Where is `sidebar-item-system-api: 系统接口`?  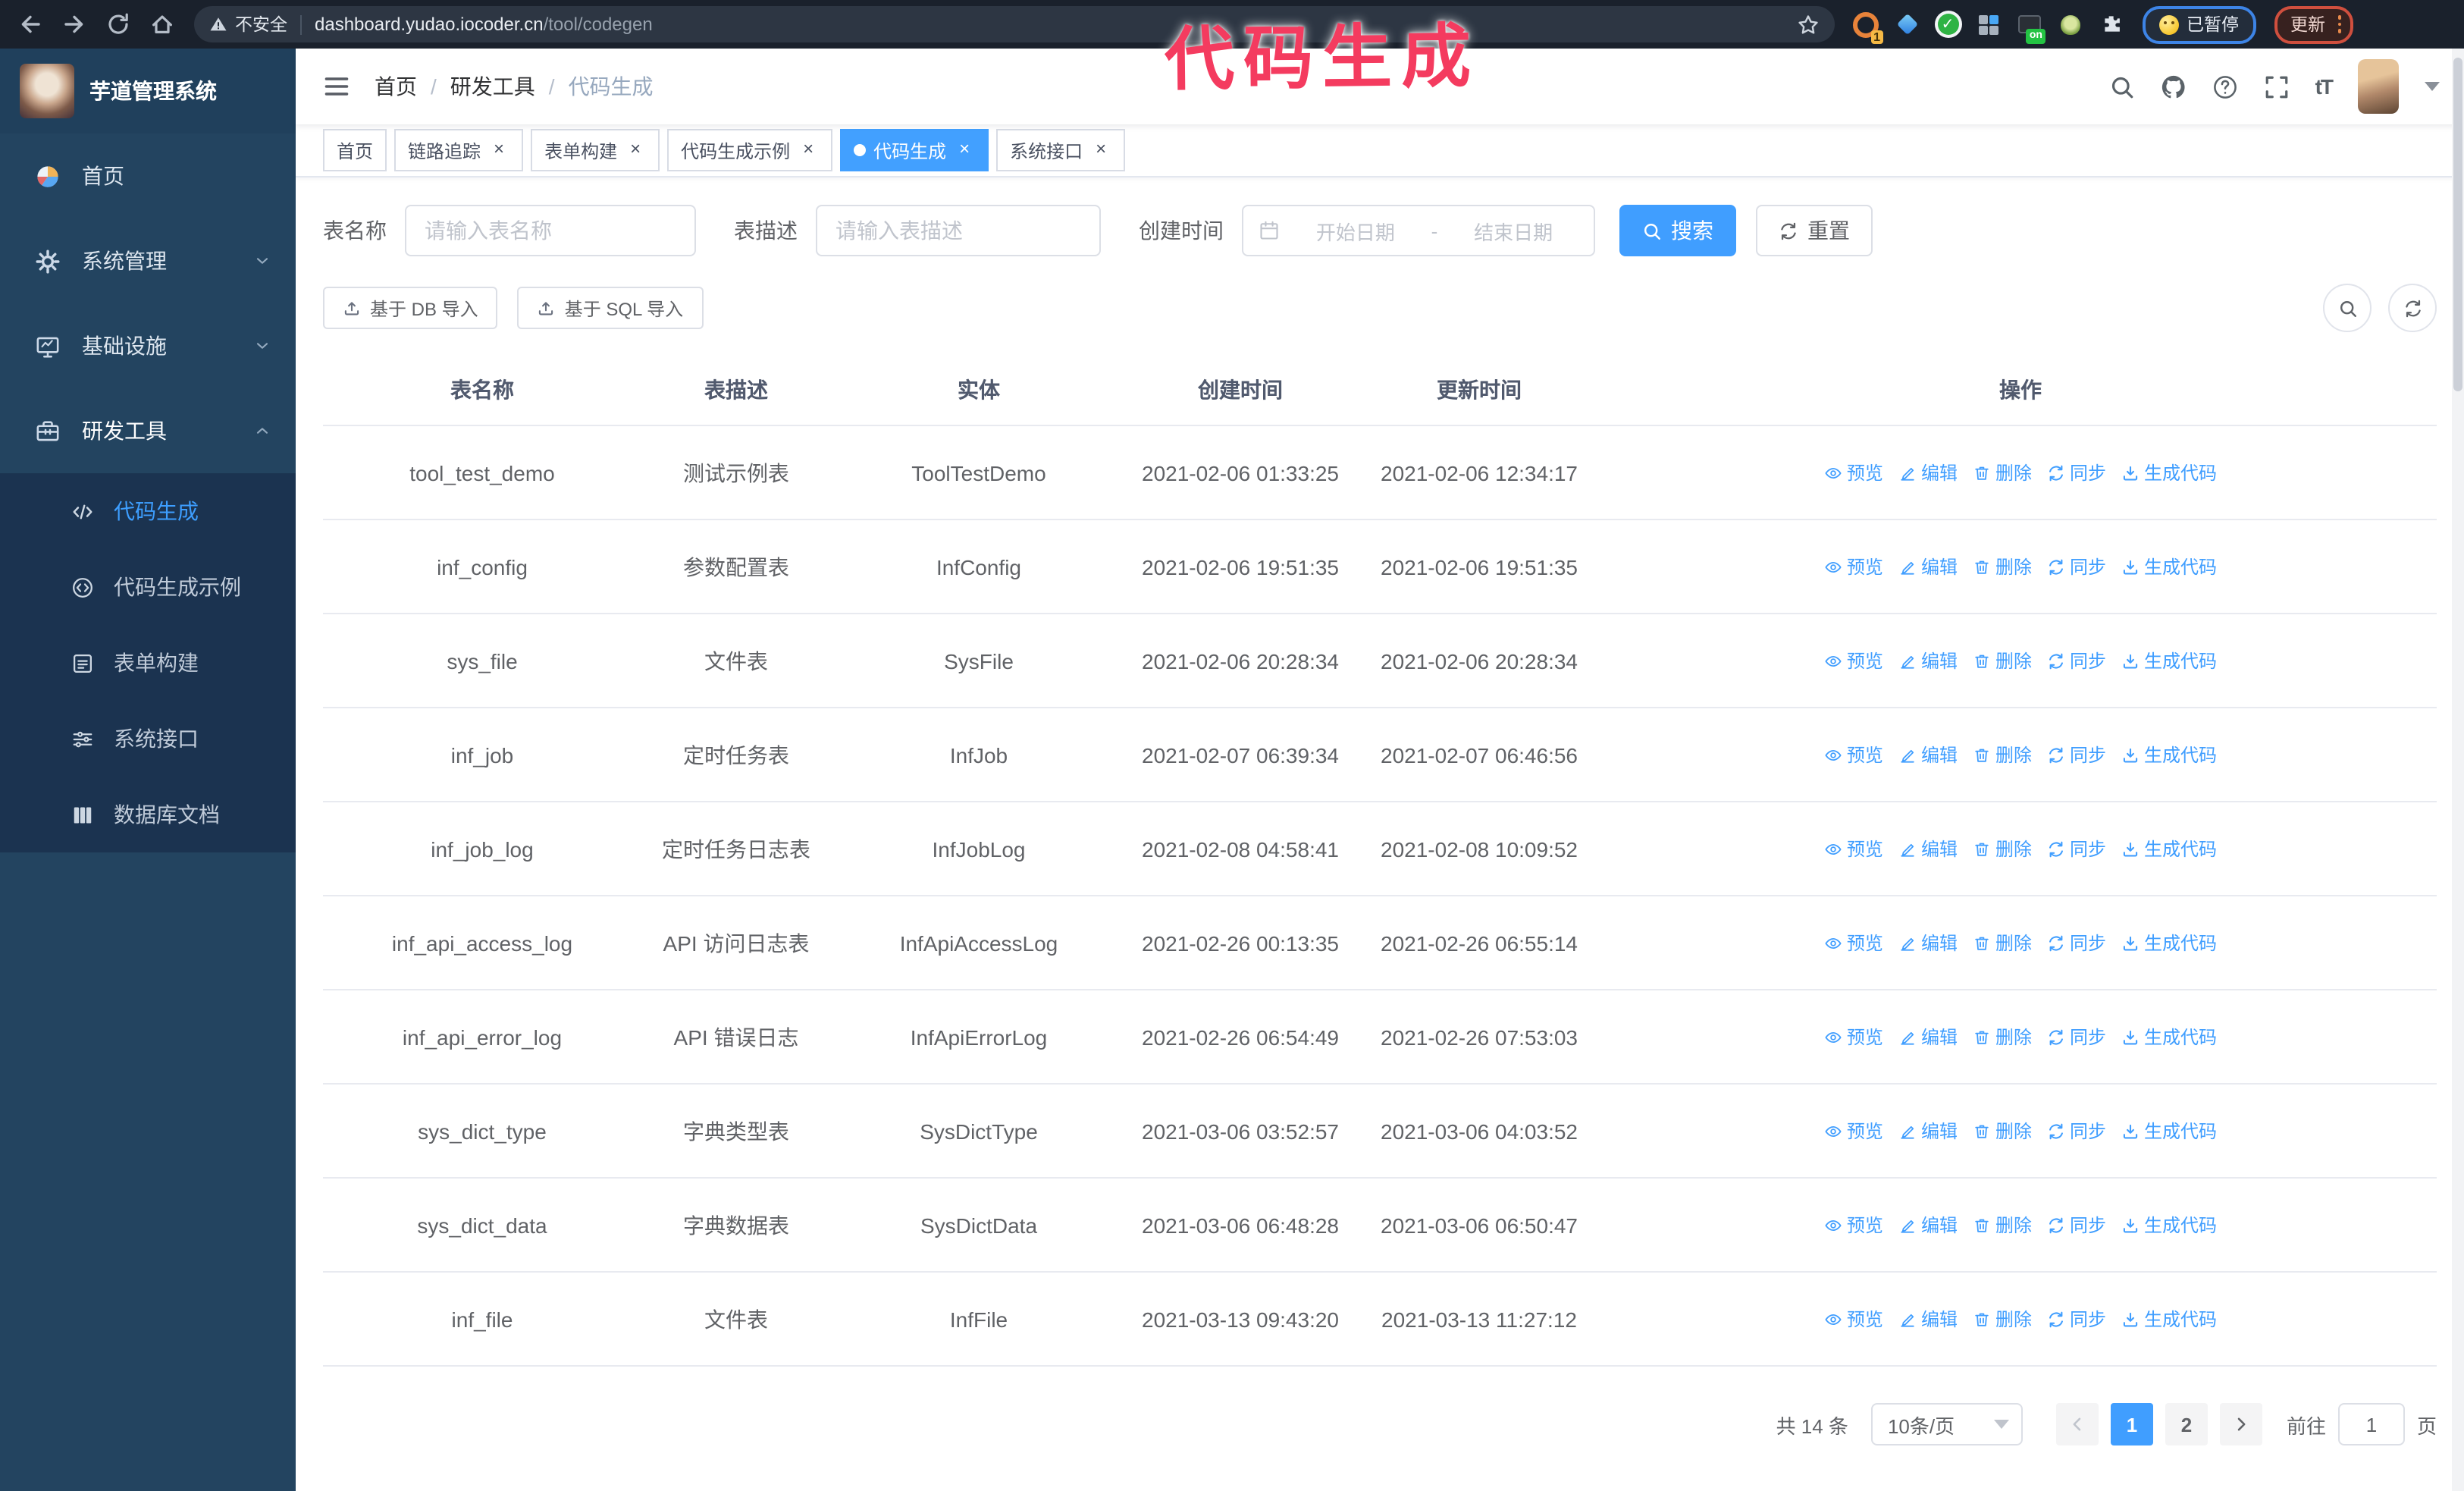 sidebar-item-system-api: 系统接口 is located at coordinates (148, 739).